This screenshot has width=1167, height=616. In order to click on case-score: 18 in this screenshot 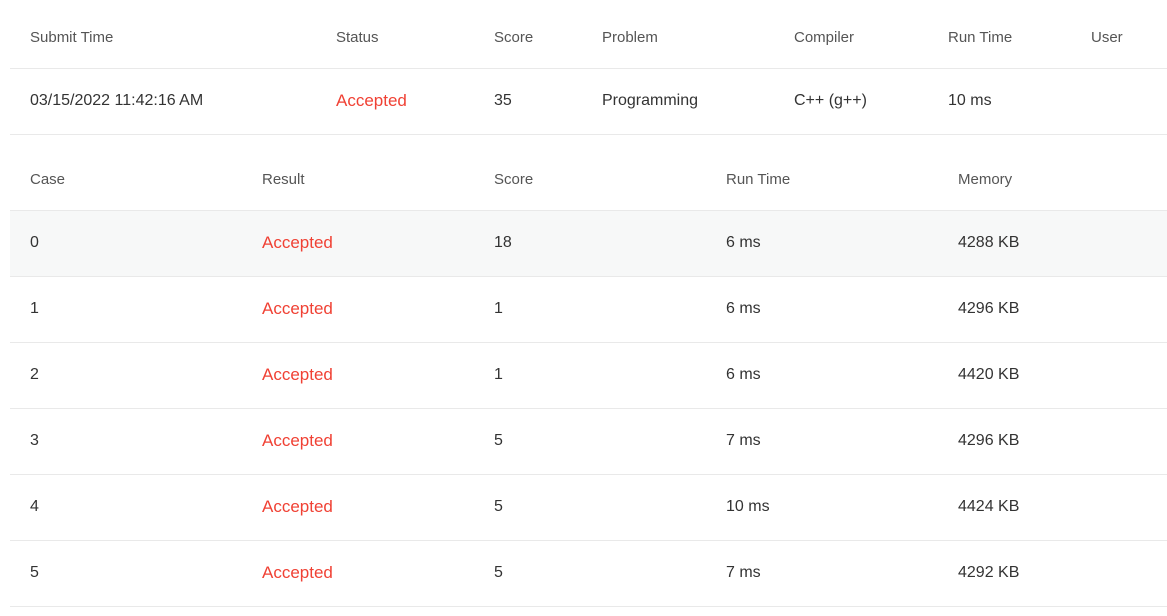, I will do `click(503, 242)`.